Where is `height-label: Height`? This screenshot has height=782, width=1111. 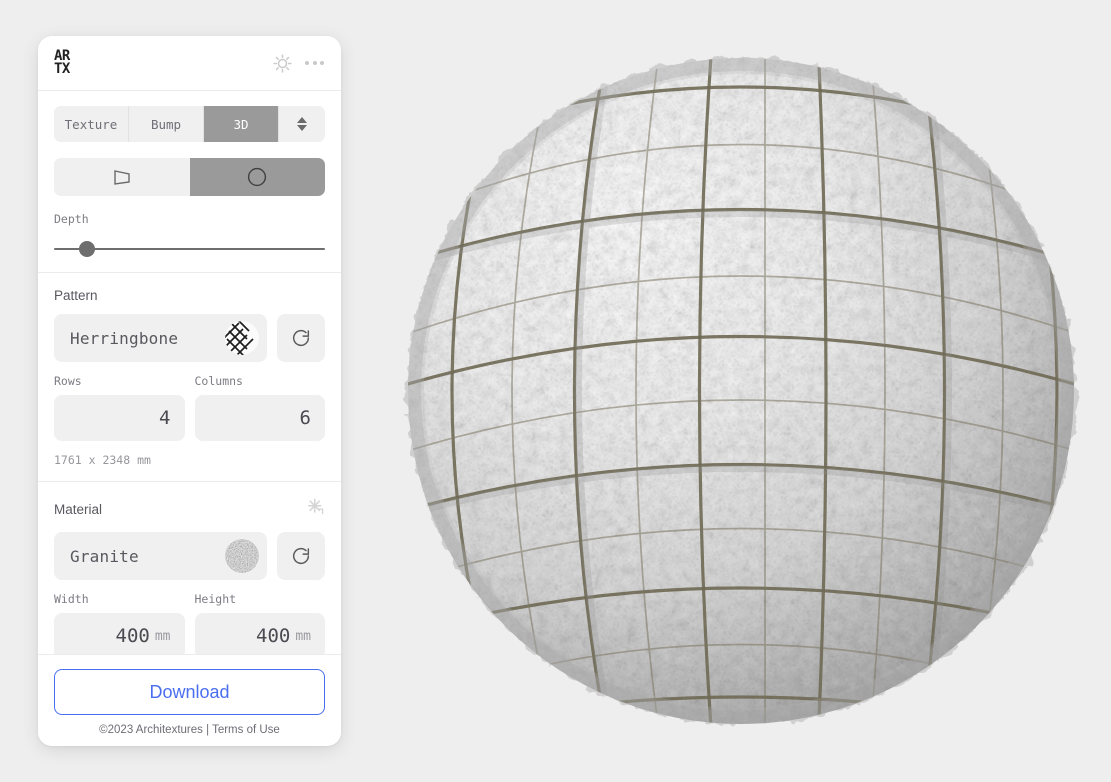 height-label: Height is located at coordinates (215, 599).